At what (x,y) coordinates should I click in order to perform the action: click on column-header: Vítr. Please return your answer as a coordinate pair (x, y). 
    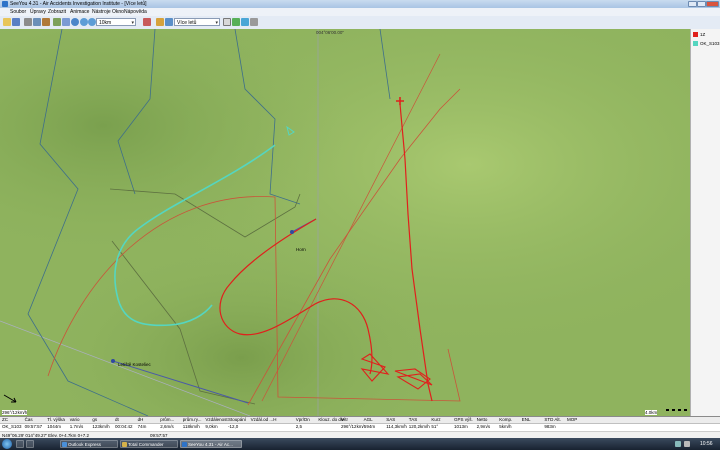
    Looking at the image, I should click on (344, 419).